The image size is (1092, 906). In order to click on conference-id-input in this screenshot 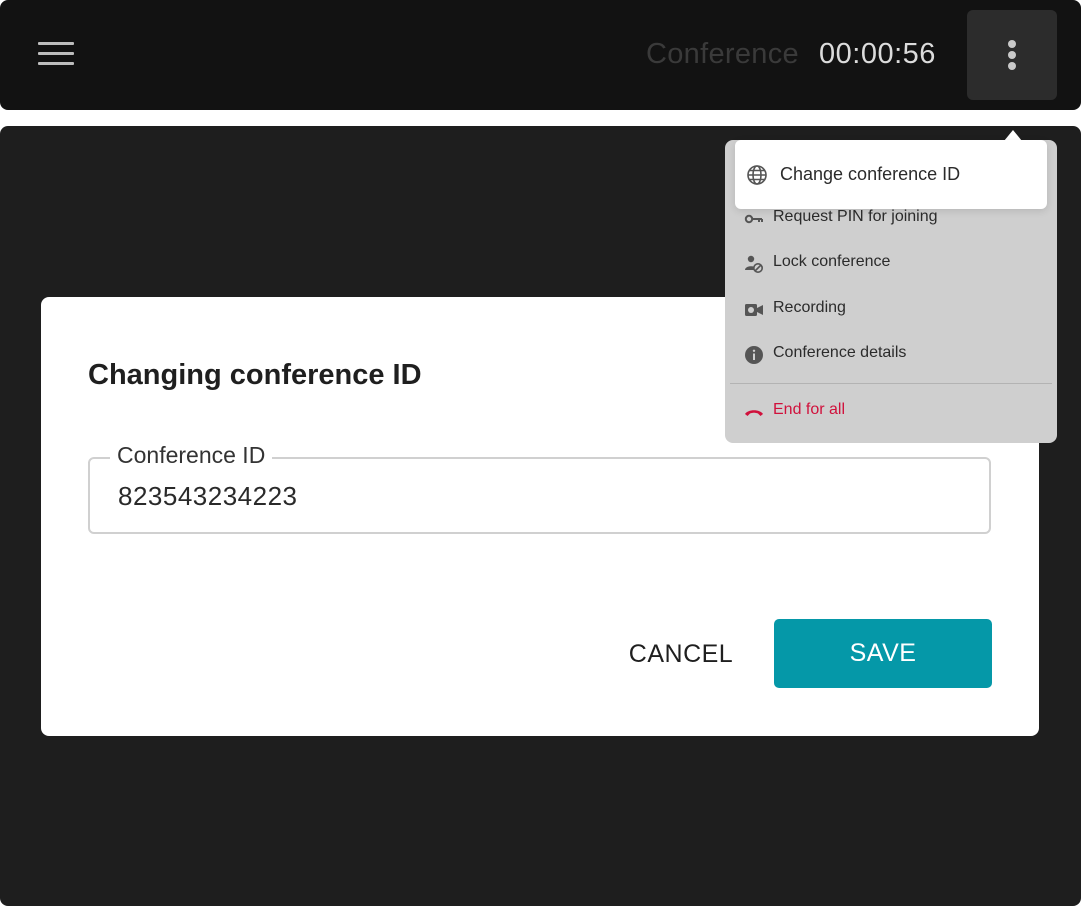, I will do `click(538, 496)`.